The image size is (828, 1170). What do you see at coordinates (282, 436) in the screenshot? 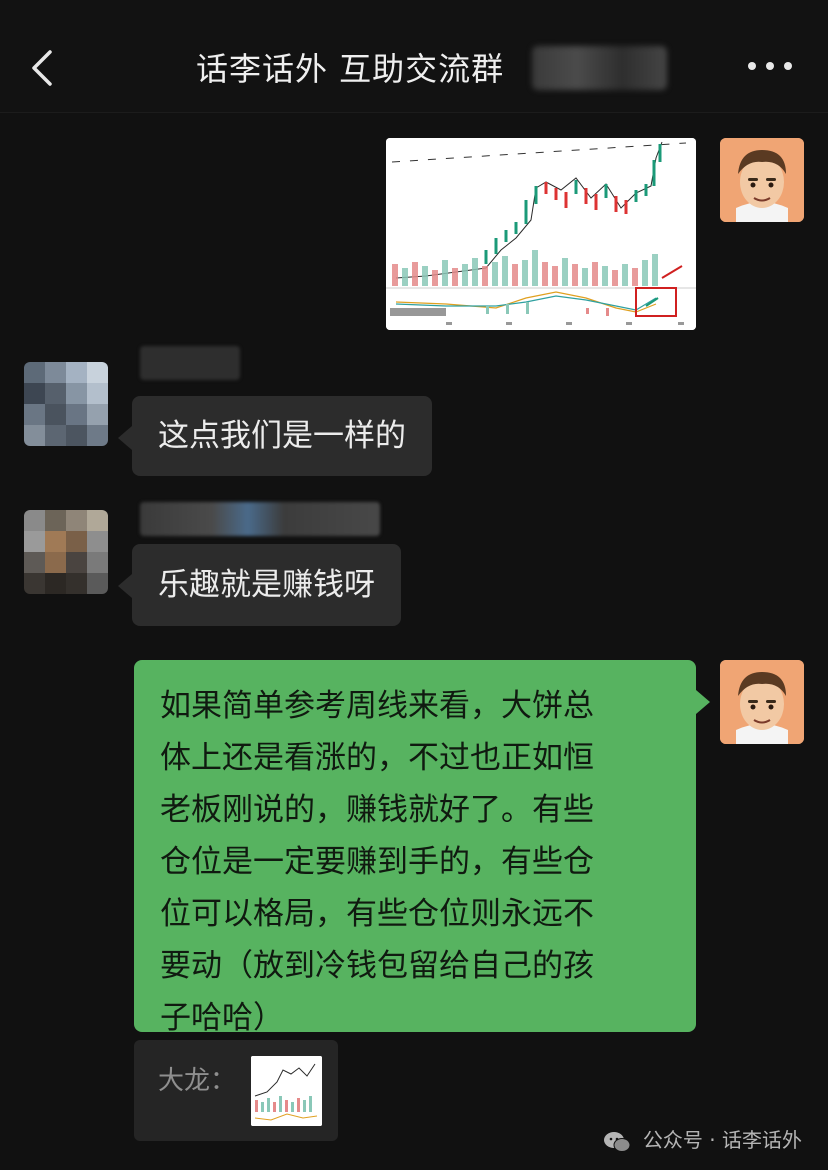
I see `message-text: 这点我们是一样的` at bounding box center [282, 436].